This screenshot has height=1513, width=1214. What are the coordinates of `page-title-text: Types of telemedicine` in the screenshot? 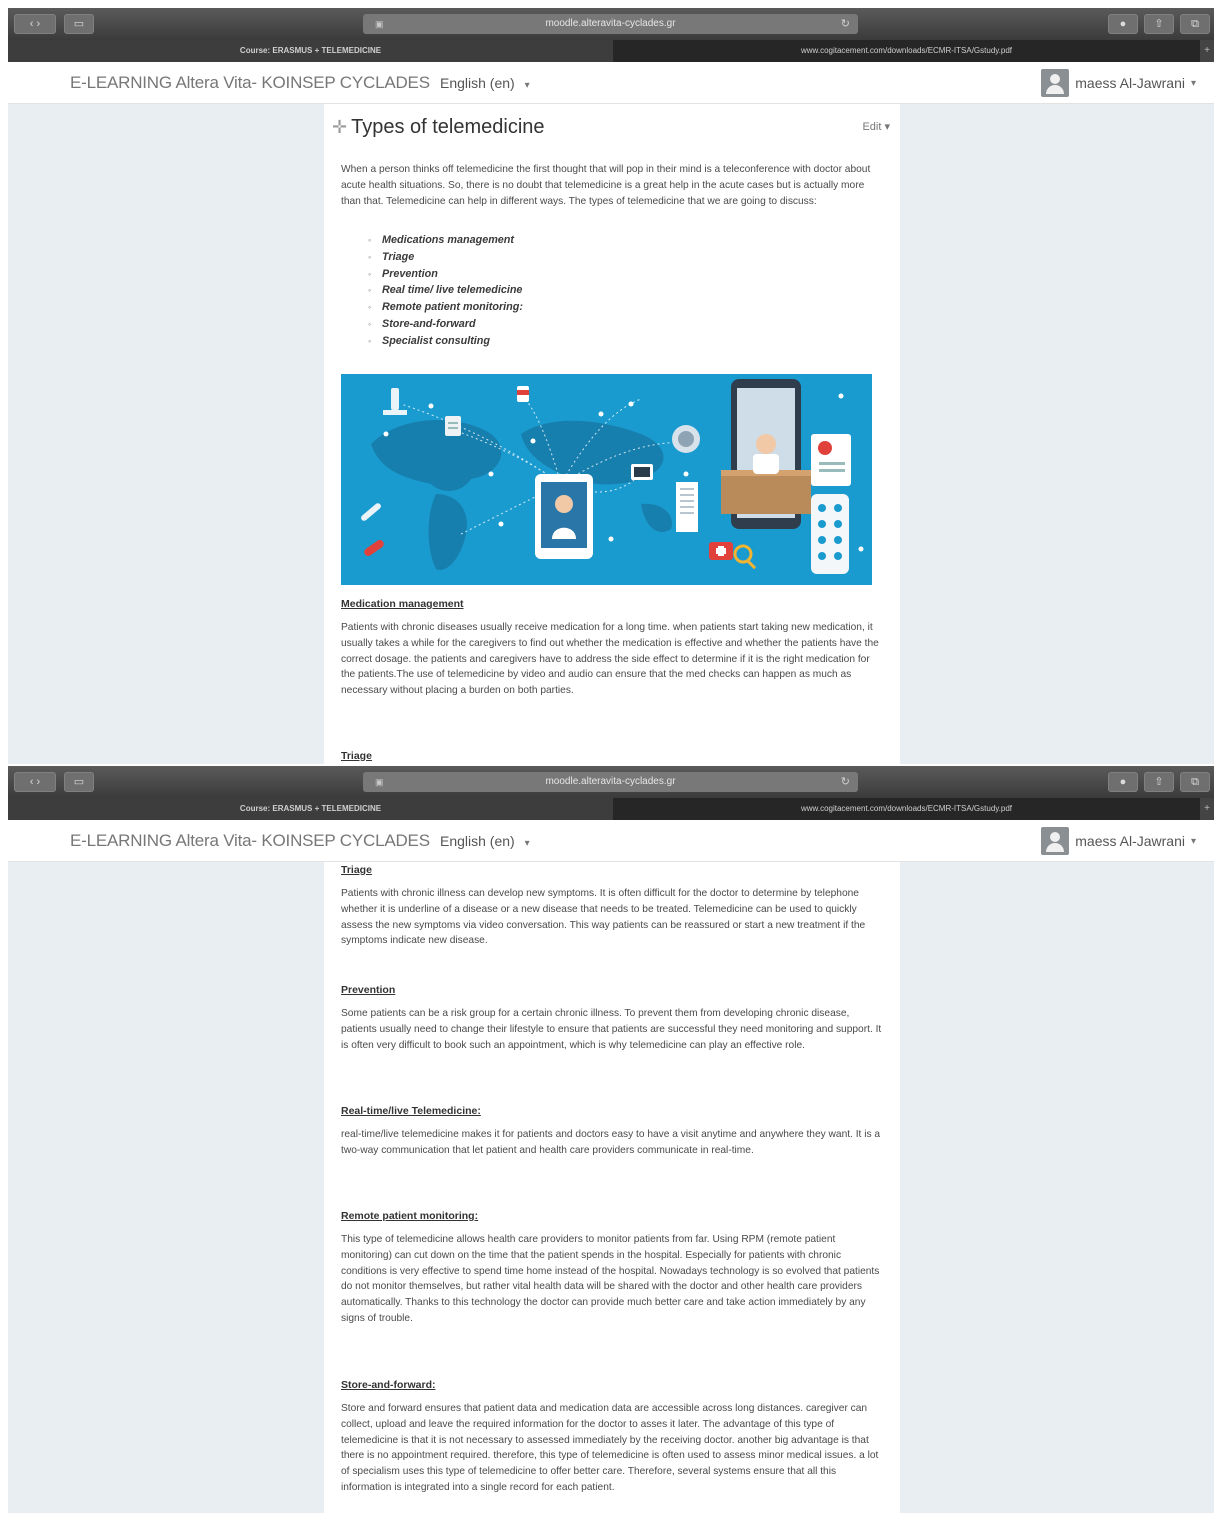 It's located at (448, 127).